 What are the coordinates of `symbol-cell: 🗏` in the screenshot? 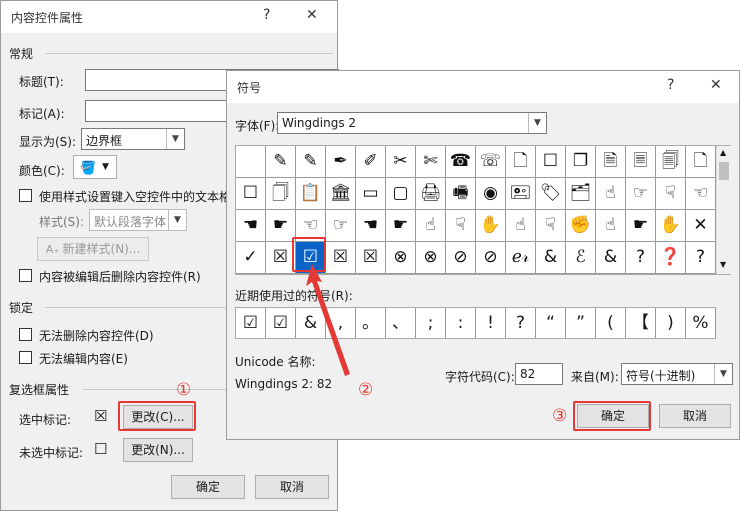 It's located at (641, 162).